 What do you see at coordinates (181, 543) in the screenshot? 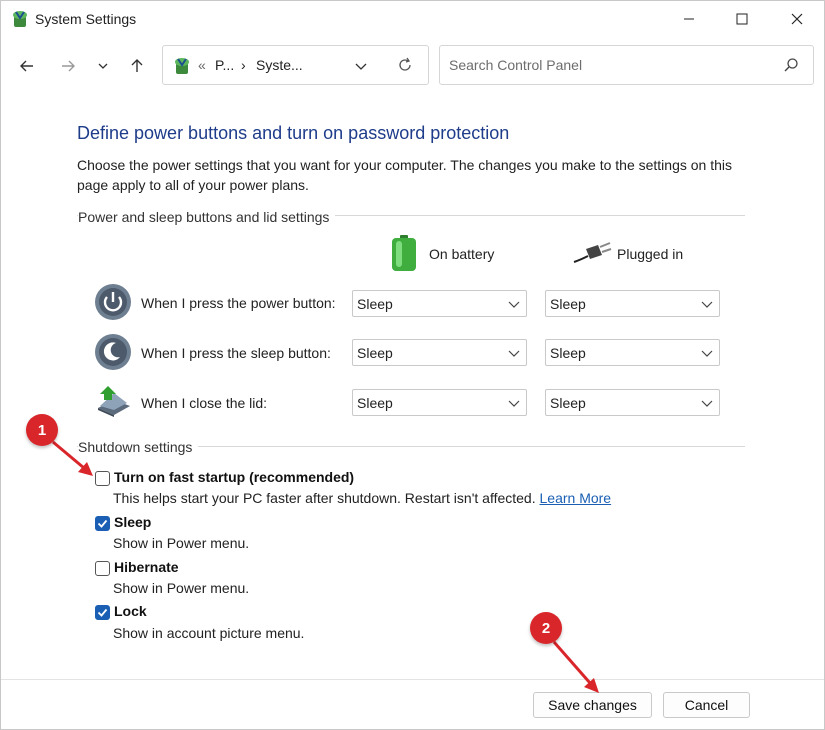
I see `sleep-option-subtitle: Show in Power menu.` at bounding box center [181, 543].